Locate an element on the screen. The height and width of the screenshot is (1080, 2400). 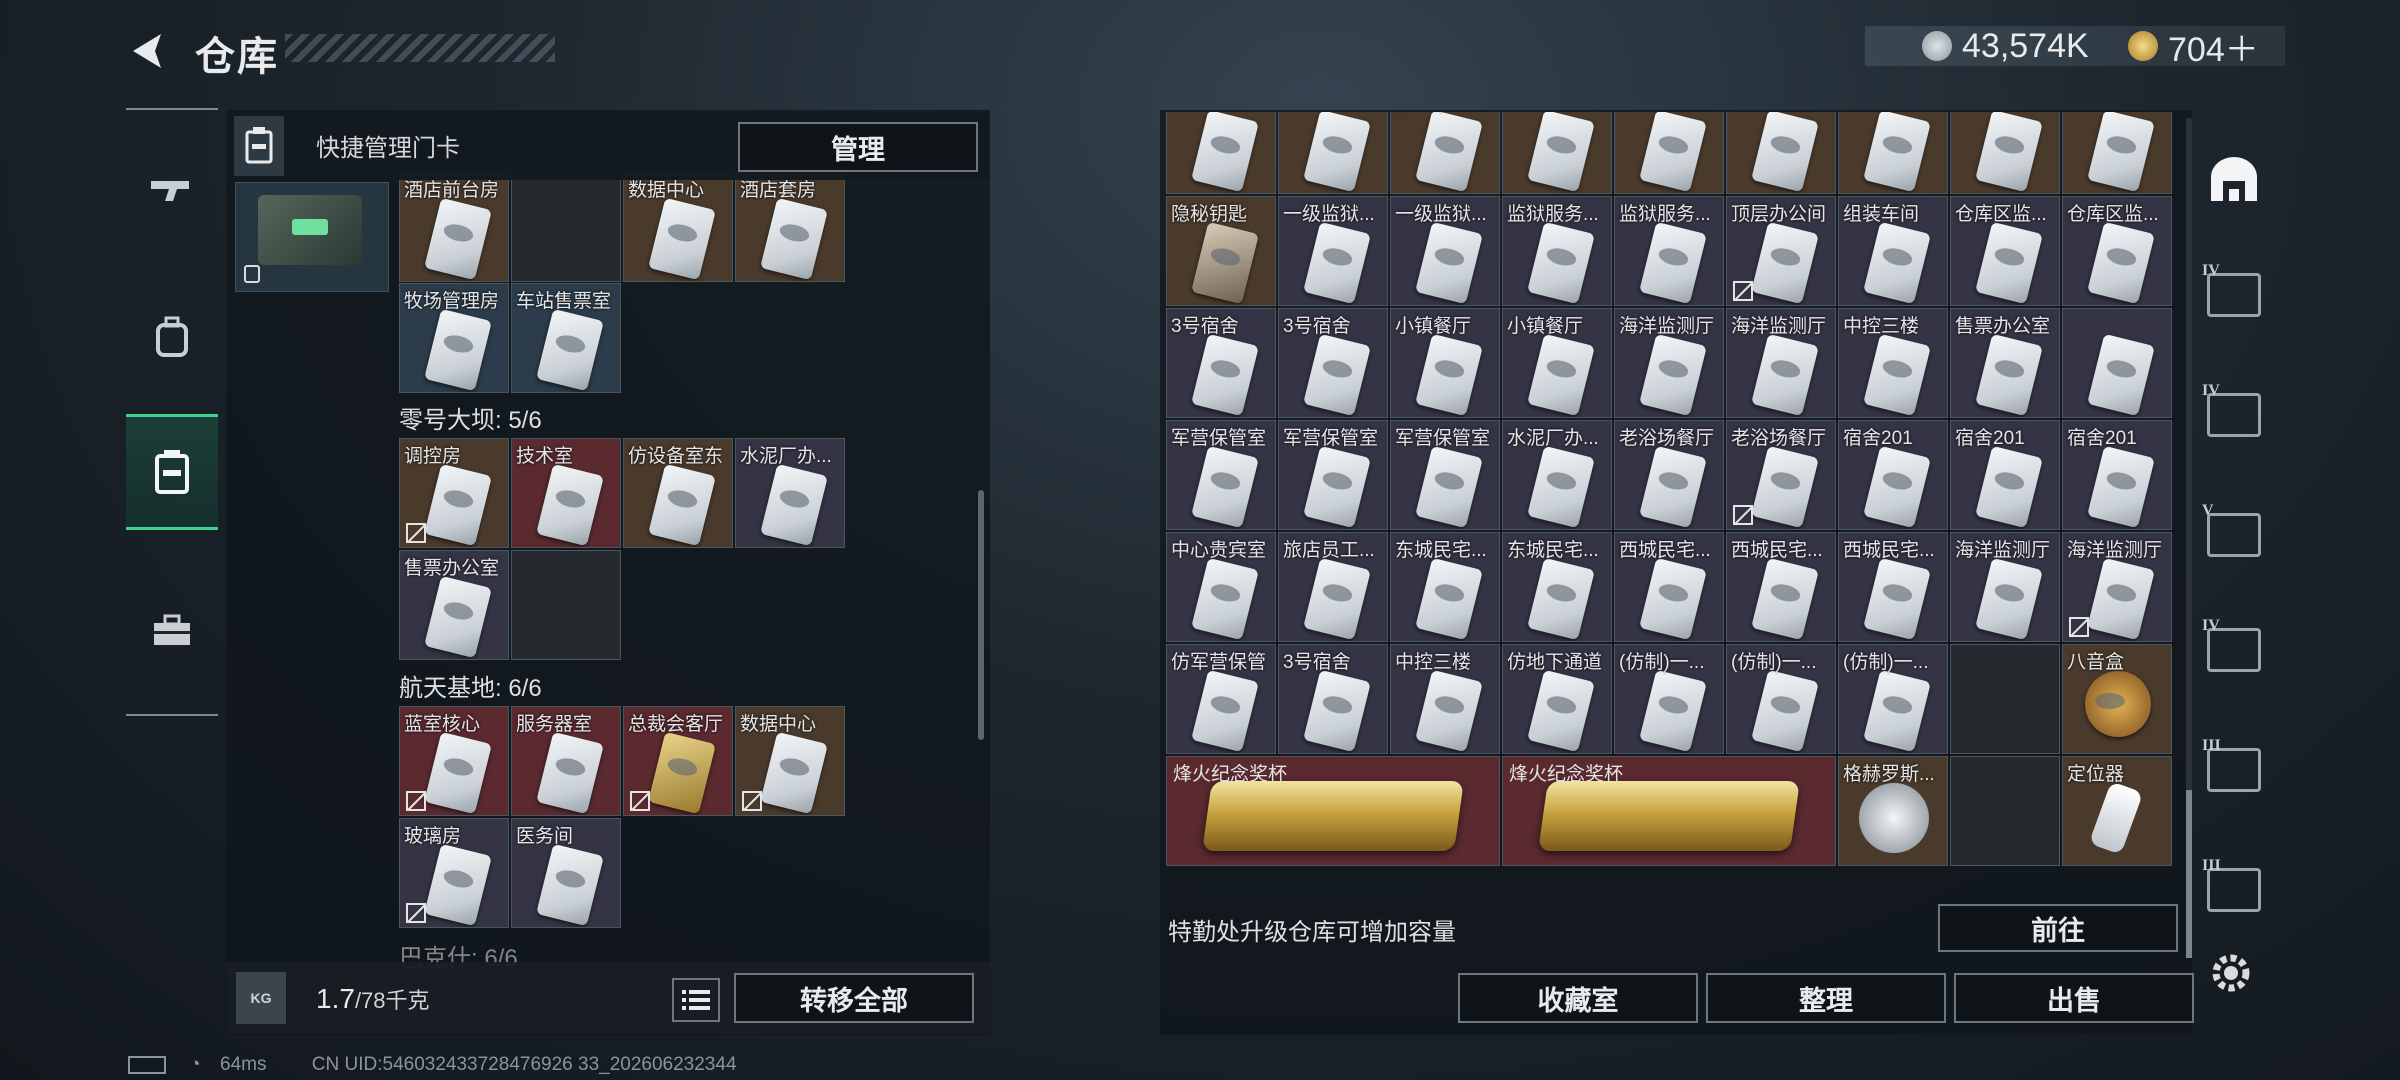
card-slot: 酒店前台房 is located at coordinates (454, 227).